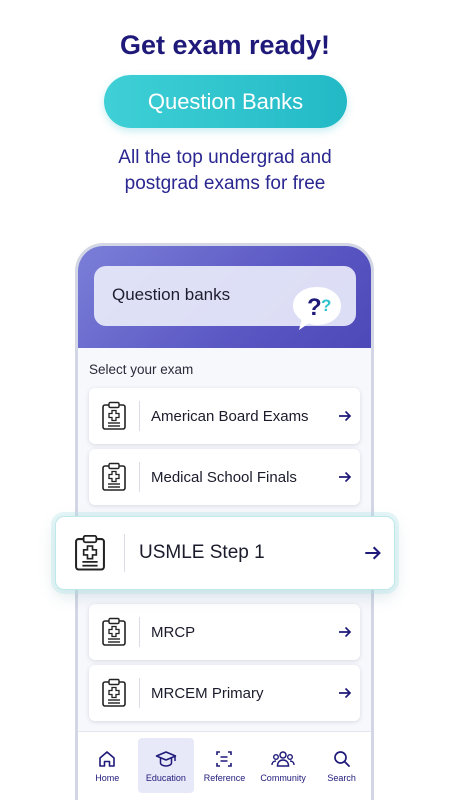  Describe the element at coordinates (202, 552) in the screenshot. I see `exam-label: USMLE Step 1` at that location.